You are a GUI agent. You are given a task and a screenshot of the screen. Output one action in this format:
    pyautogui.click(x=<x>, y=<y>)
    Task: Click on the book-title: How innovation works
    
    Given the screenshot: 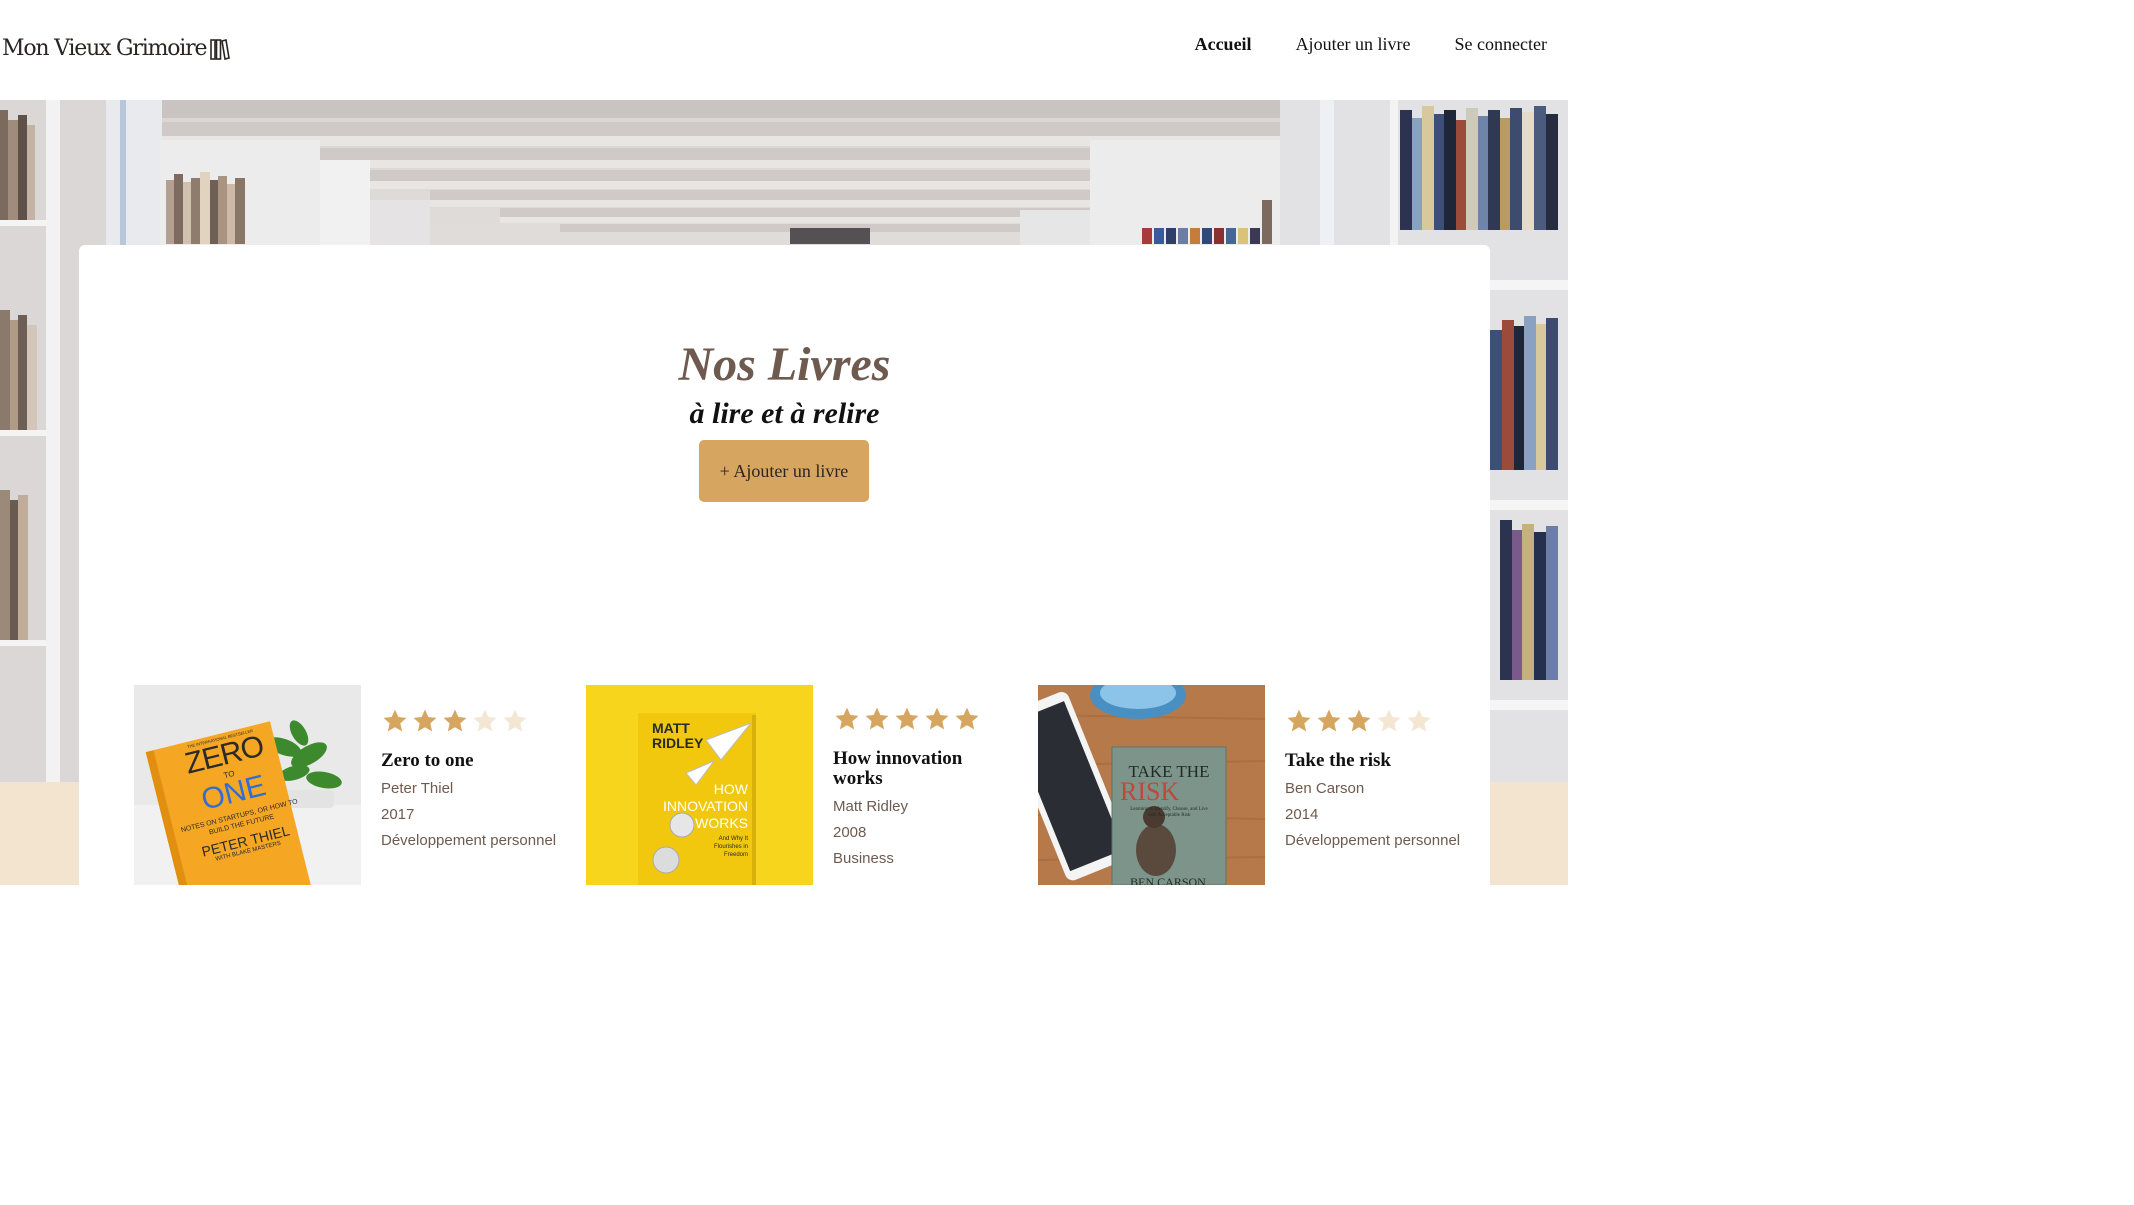 What is the action you would take?
    pyautogui.click(x=908, y=769)
    